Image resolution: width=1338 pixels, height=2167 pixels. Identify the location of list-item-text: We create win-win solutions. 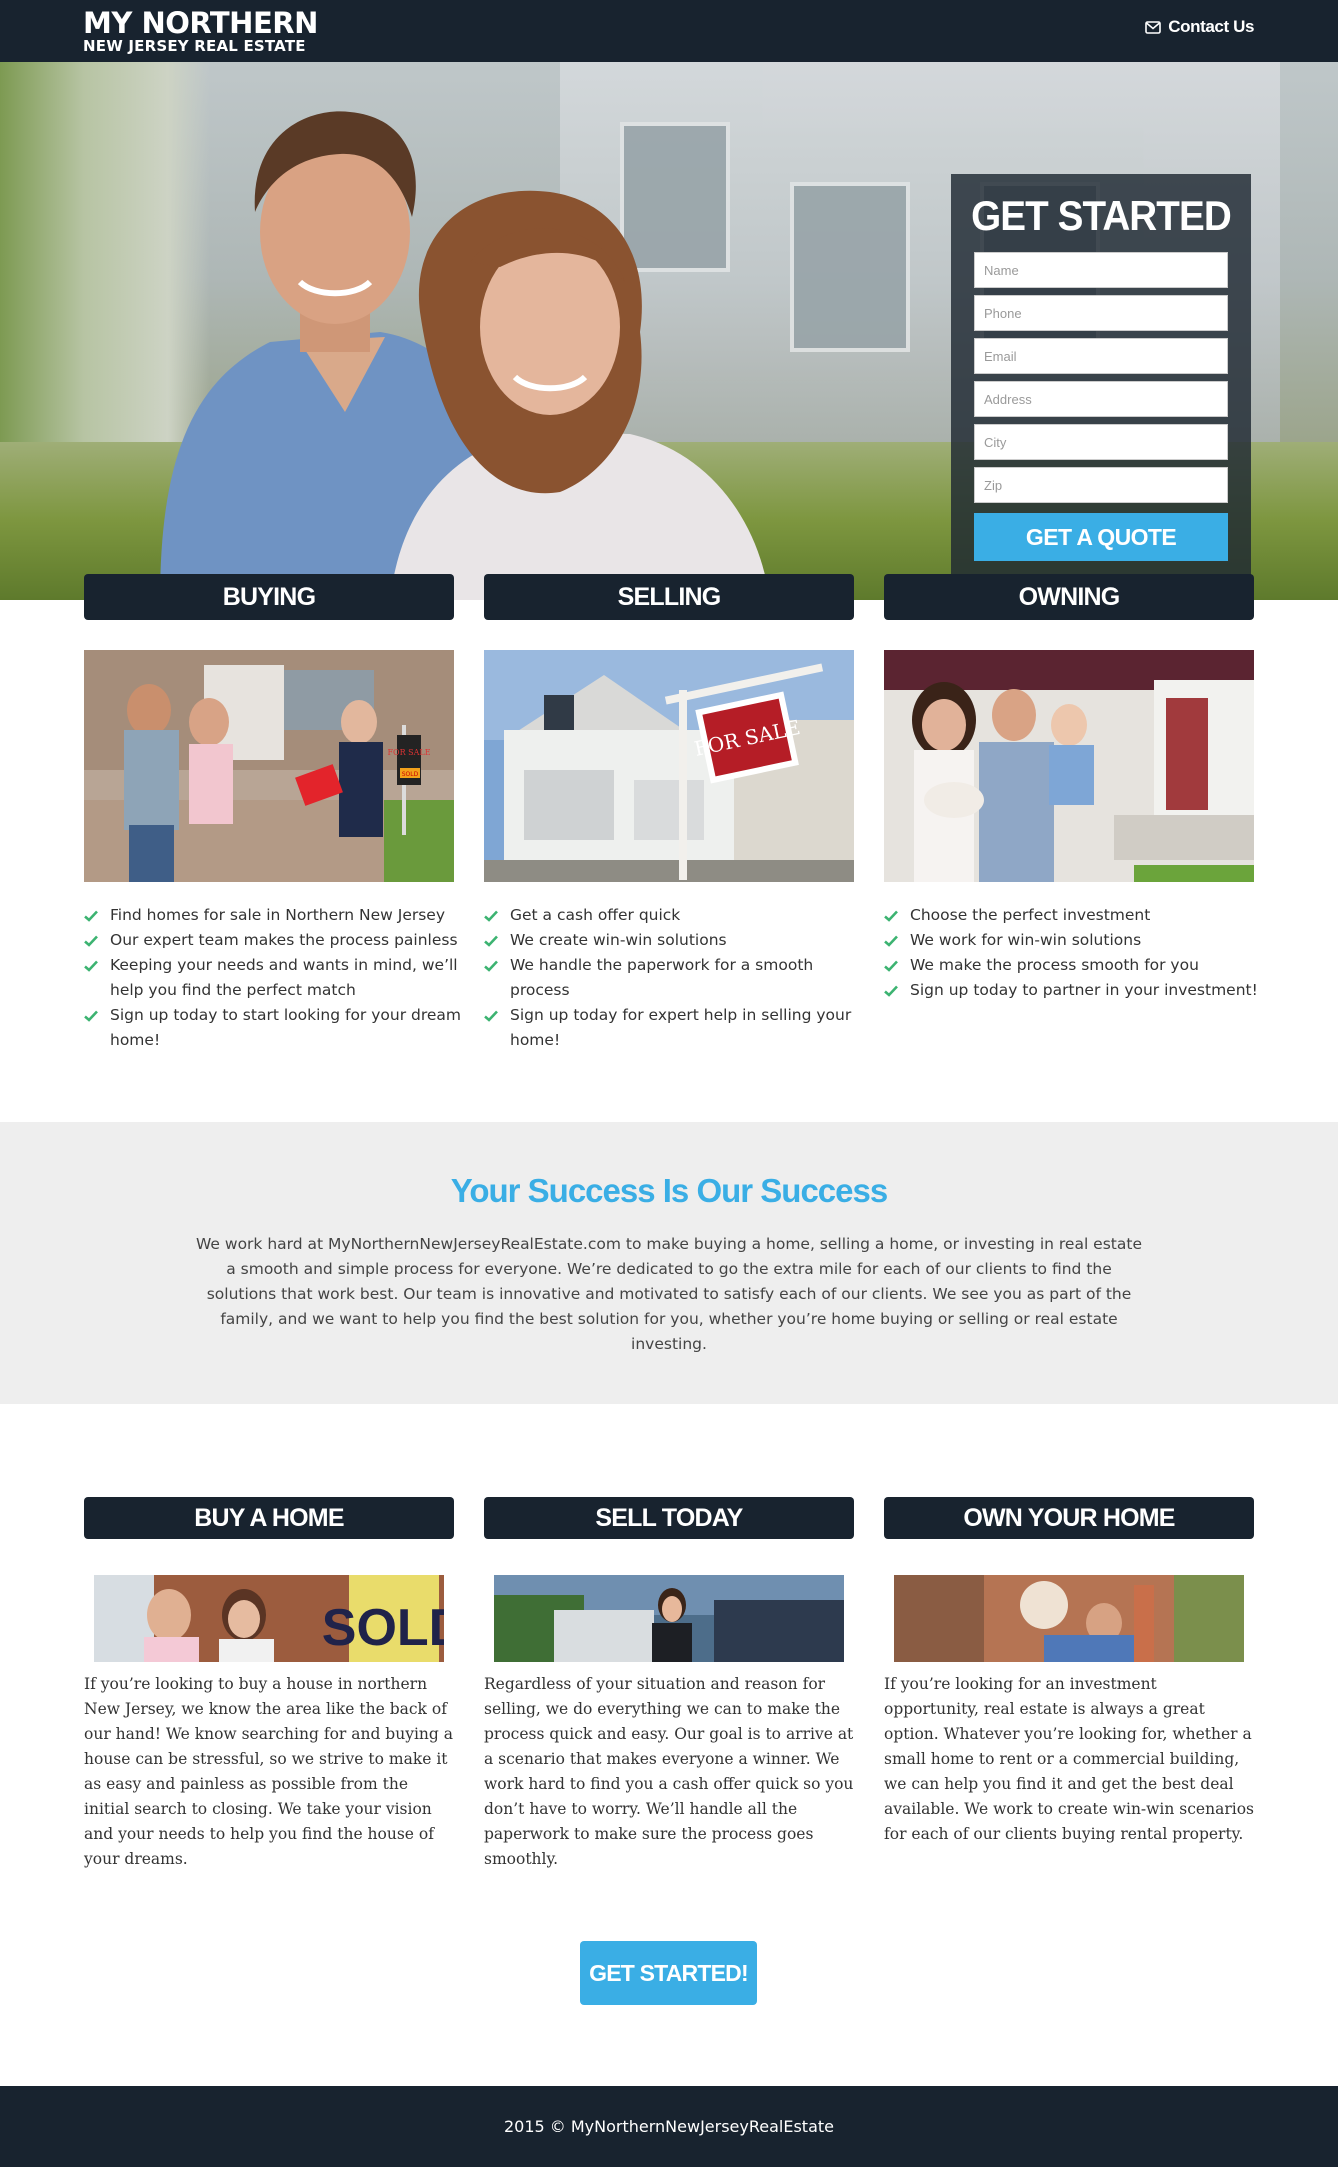
(618, 940).